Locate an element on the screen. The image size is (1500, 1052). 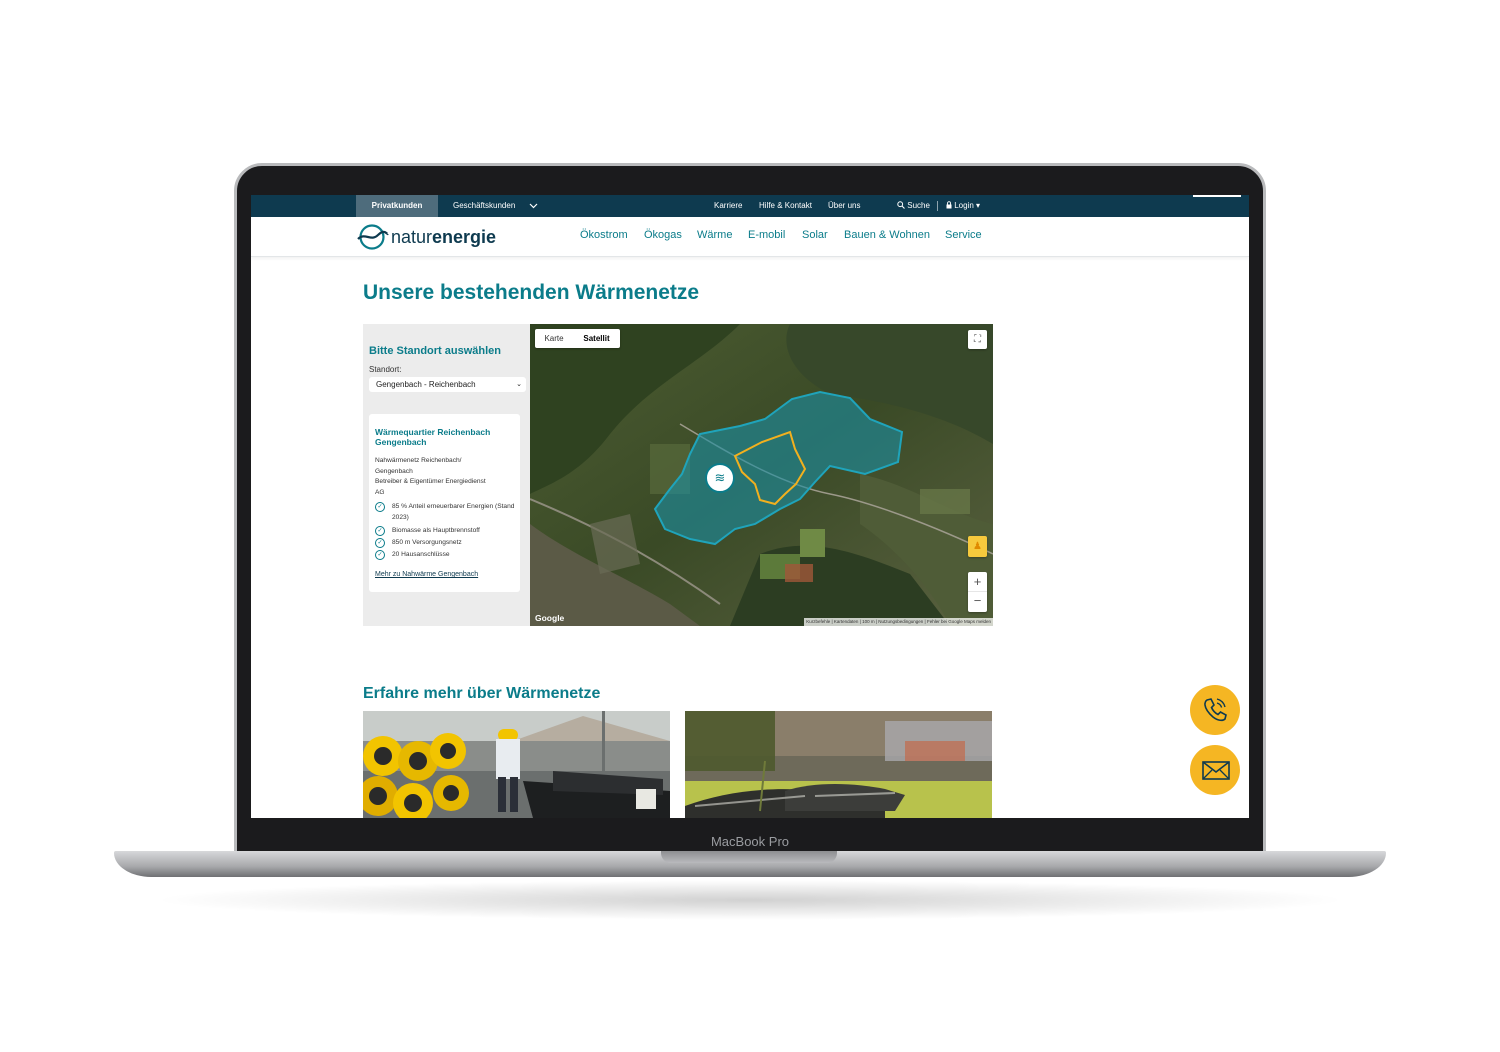
device-label: MacBook Pro is located at coordinates (750, 841).